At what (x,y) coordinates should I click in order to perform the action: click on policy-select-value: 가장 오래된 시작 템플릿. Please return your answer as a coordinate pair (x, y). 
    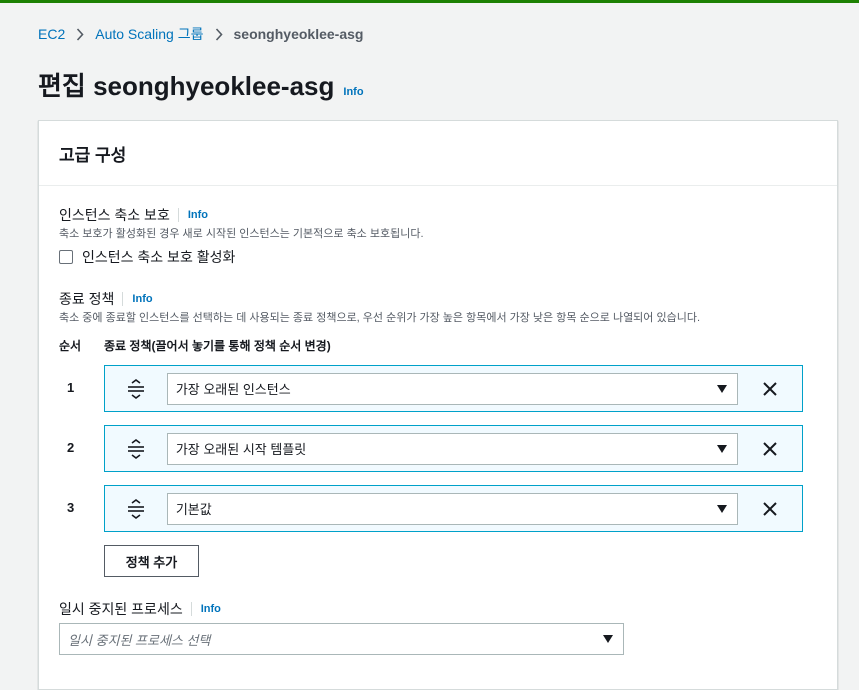
    Looking at the image, I should click on (241, 449).